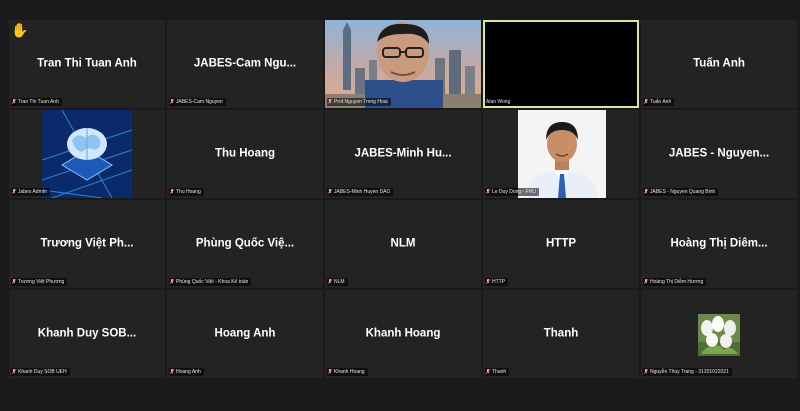  What do you see at coordinates (675, 282) in the screenshot?
I see `participant-label: Hoàng Thị Diễm Hương` at bounding box center [675, 282].